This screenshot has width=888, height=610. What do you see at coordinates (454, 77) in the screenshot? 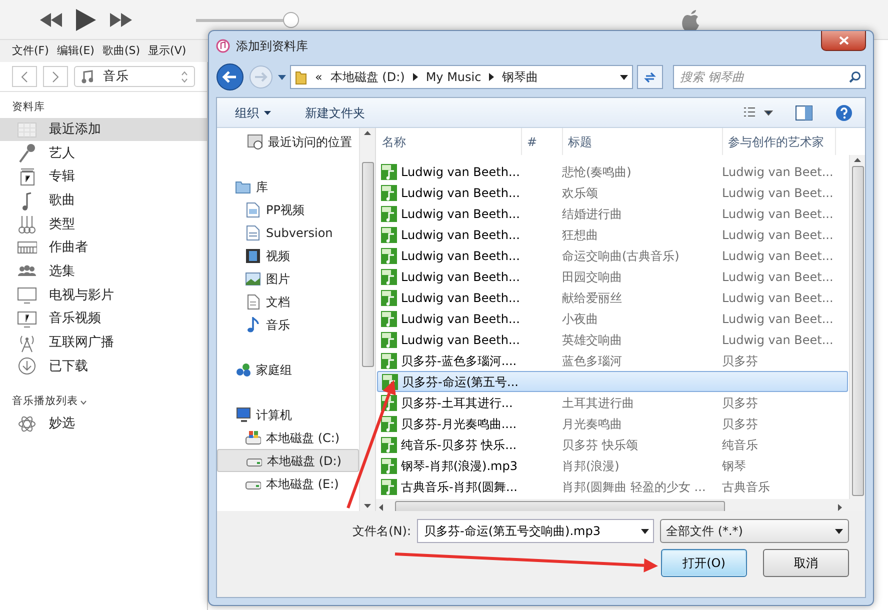
I see `breadcrumb: My Music` at bounding box center [454, 77].